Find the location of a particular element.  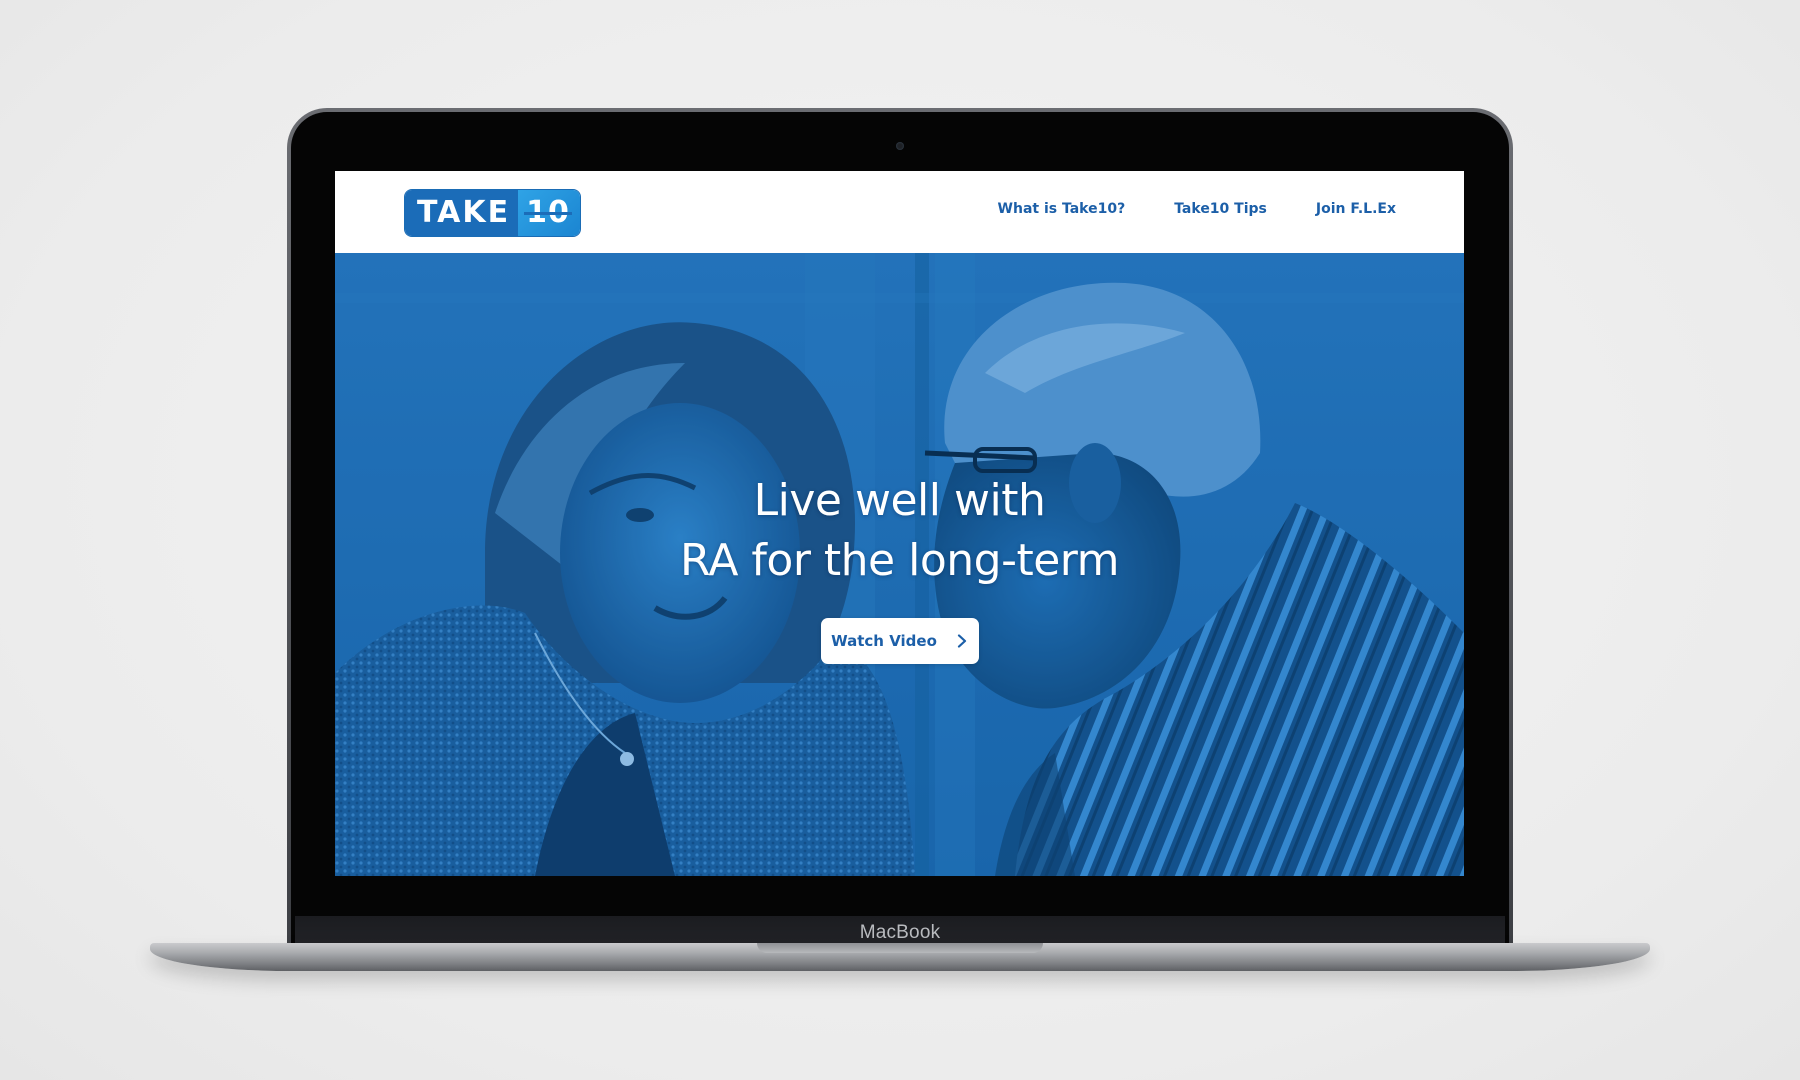

hero-headline-line-2: RA for the long-term is located at coordinates (899, 560).